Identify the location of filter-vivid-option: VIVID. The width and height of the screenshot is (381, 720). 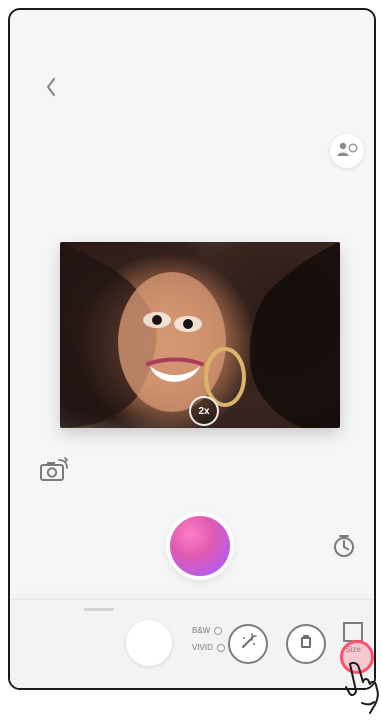
(208, 647).